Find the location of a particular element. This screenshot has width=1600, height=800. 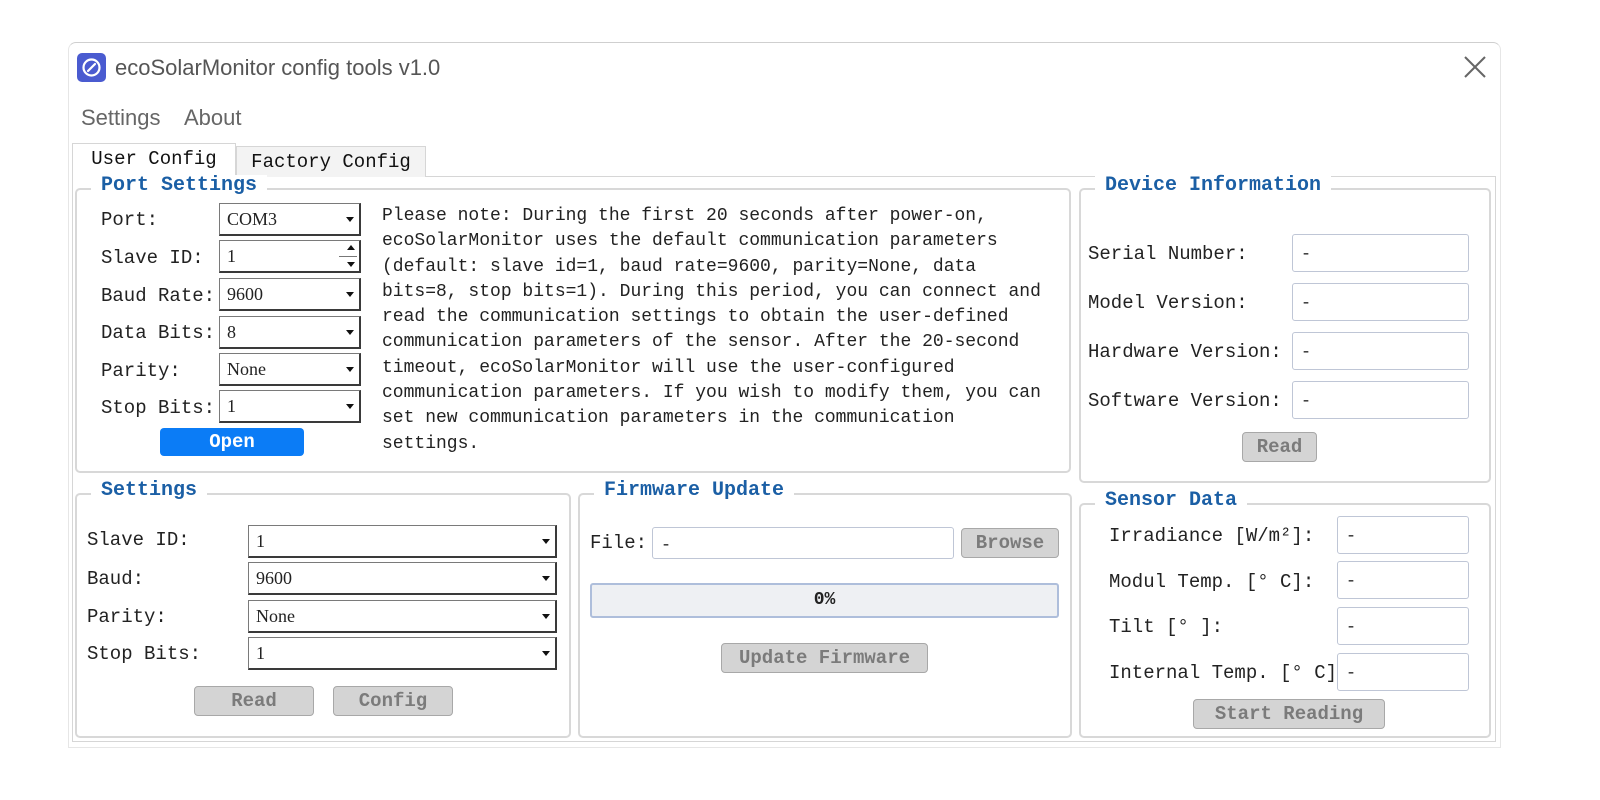

firmware-progress-bar: 0% is located at coordinates (824, 600).